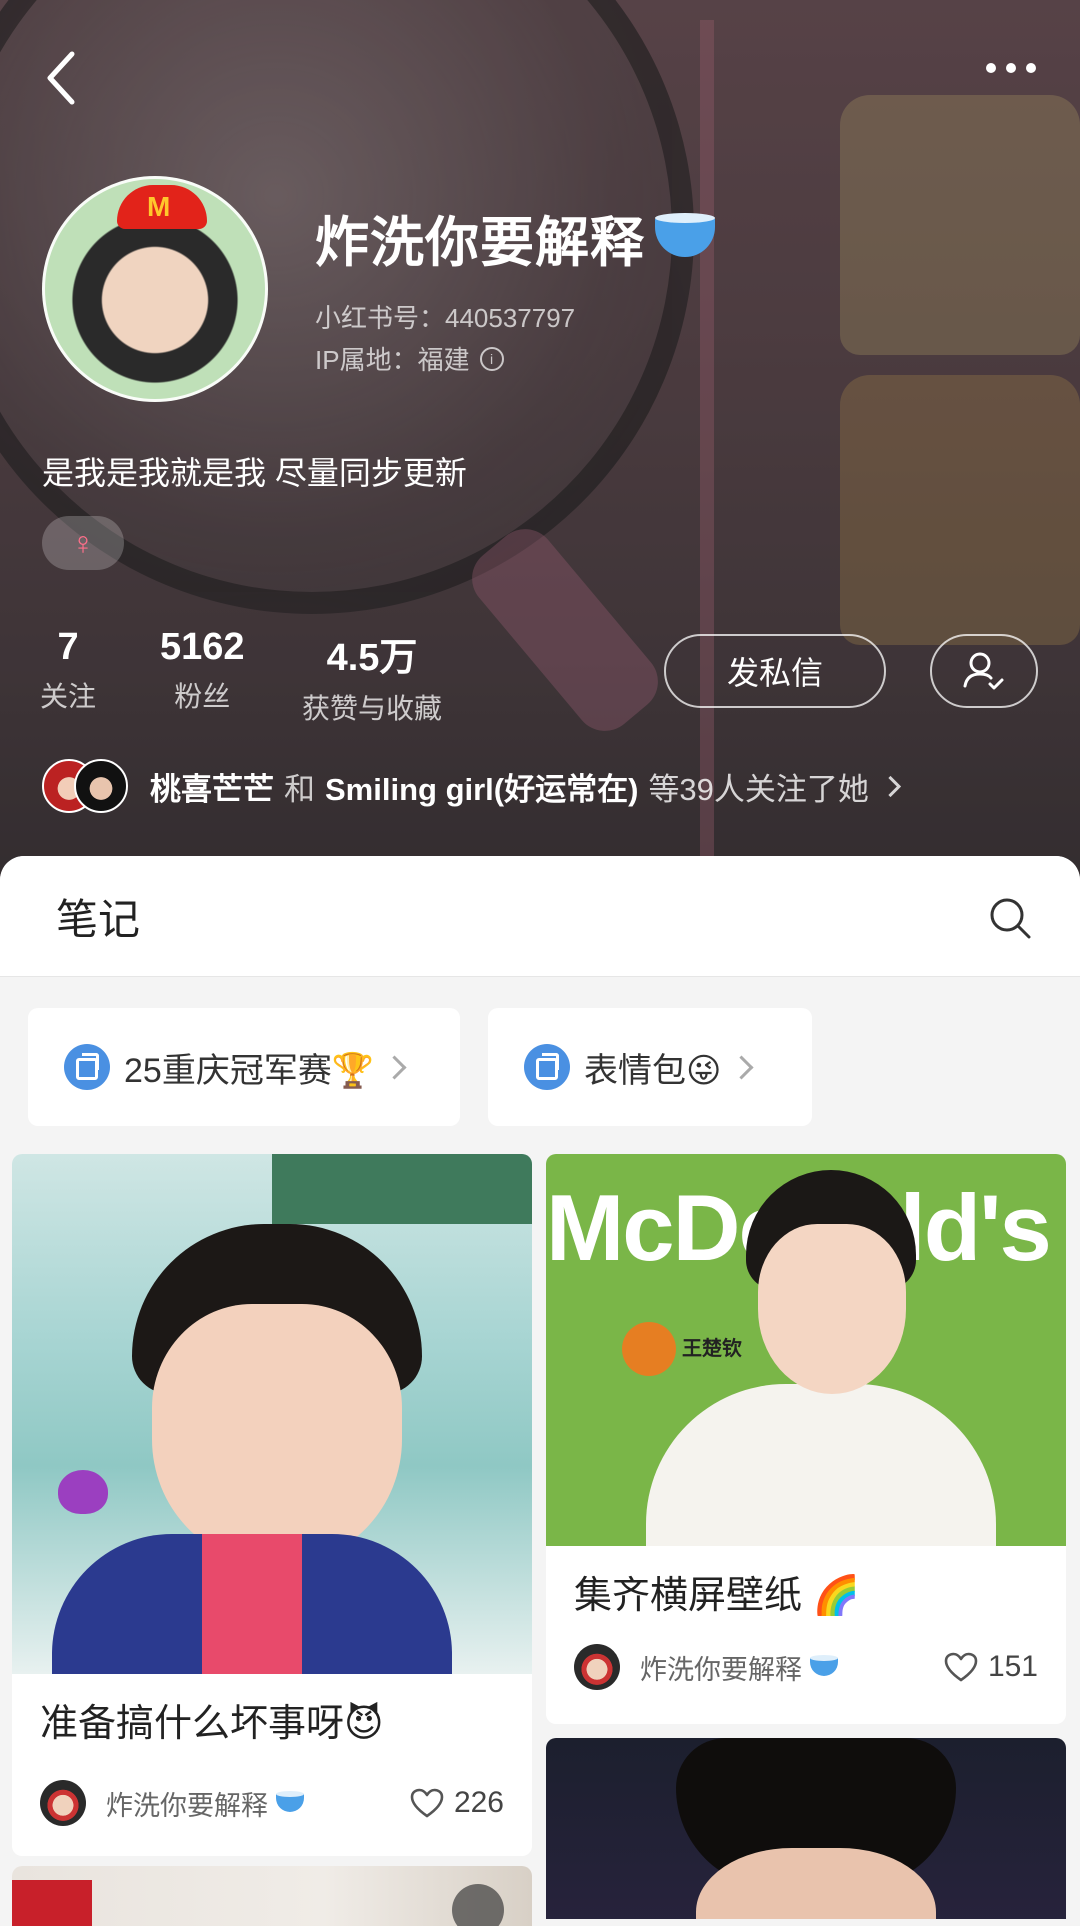 This screenshot has width=1080, height=1926. Describe the element at coordinates (1016, 68) in the screenshot. I see `more-dots-icon` at that location.